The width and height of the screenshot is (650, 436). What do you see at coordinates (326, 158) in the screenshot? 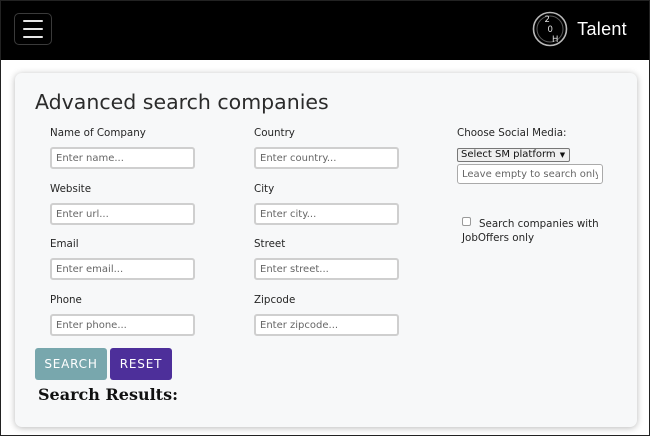
I see `country-input` at bounding box center [326, 158].